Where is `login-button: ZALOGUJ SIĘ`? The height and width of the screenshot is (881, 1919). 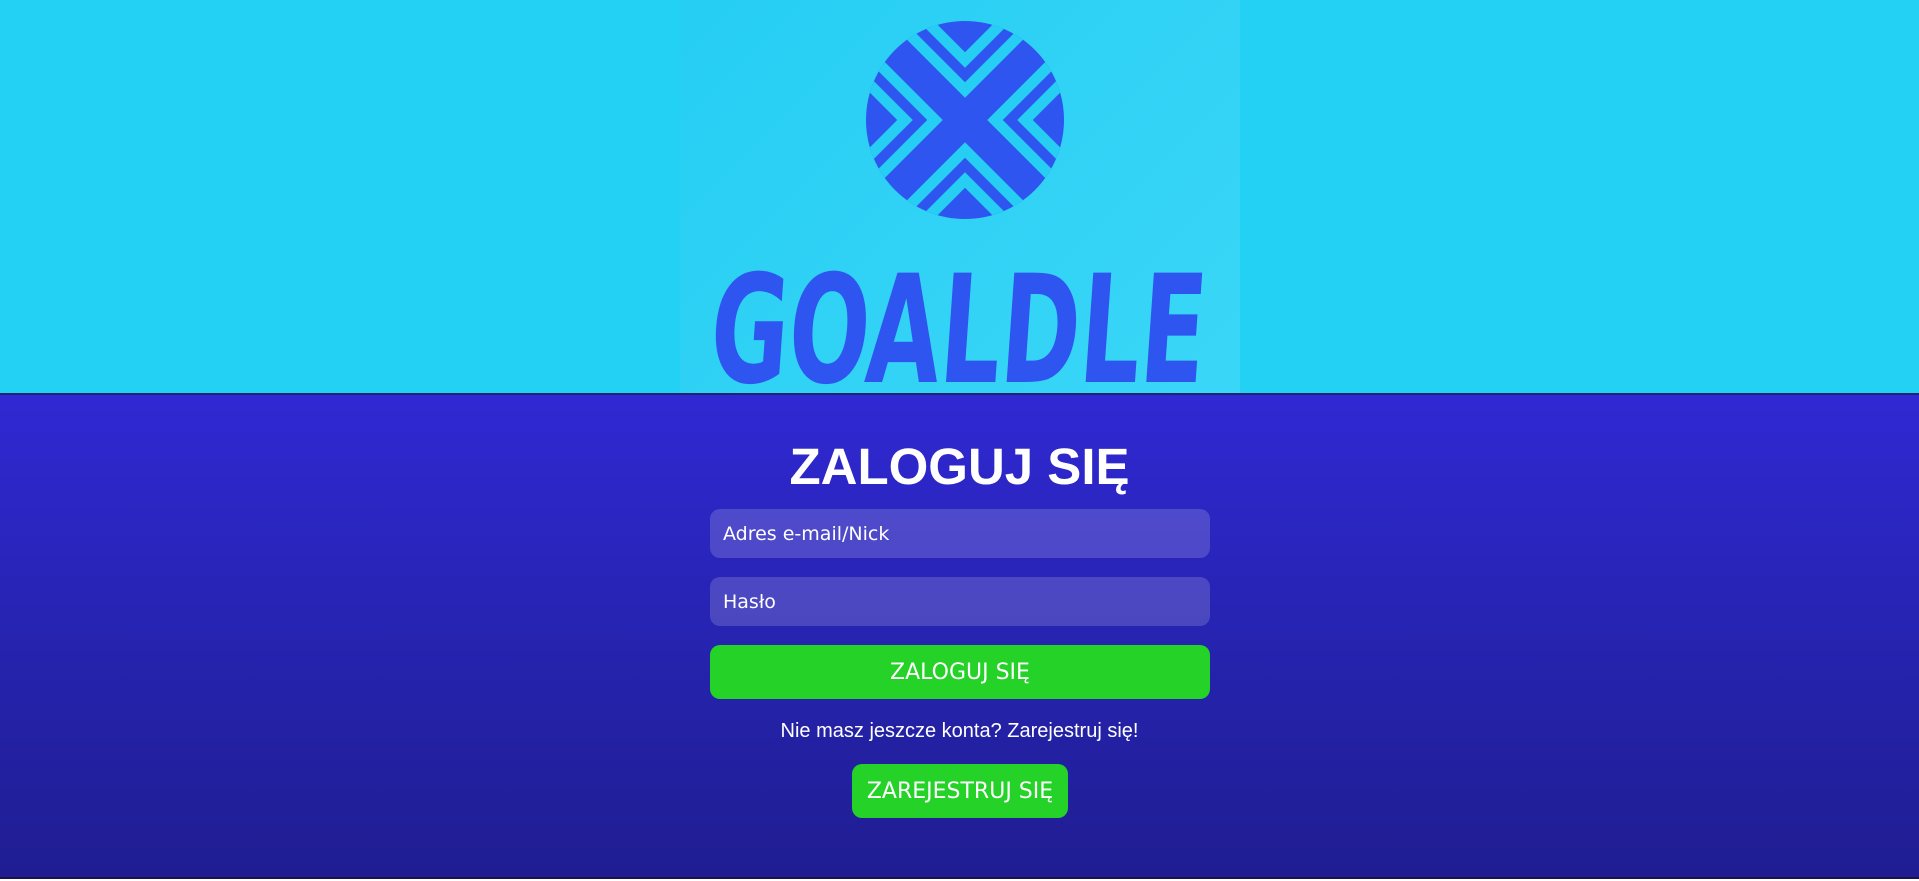 login-button: ZALOGUJ SIĘ is located at coordinates (960, 672).